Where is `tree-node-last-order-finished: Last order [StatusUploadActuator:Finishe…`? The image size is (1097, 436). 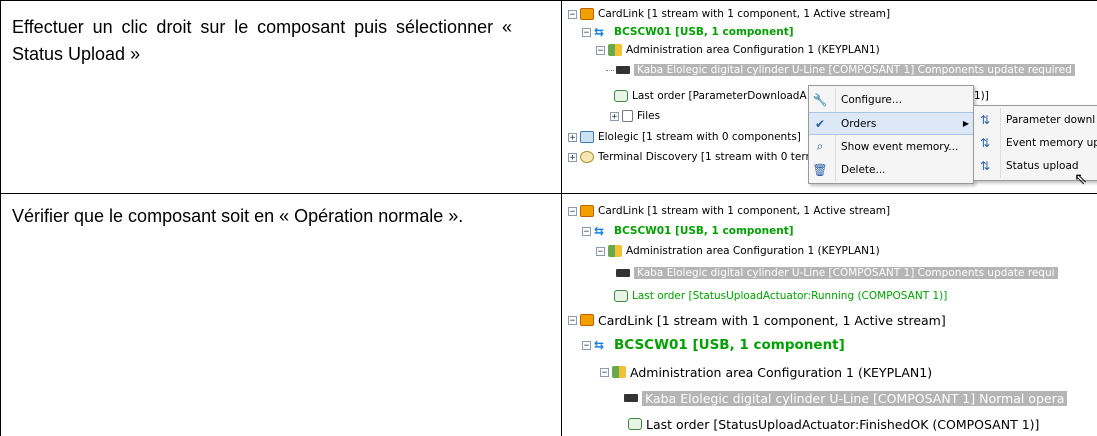 tree-node-last-order-finished: Last order [StatusUploadActuator:Finishe… is located at coordinates (833, 424).